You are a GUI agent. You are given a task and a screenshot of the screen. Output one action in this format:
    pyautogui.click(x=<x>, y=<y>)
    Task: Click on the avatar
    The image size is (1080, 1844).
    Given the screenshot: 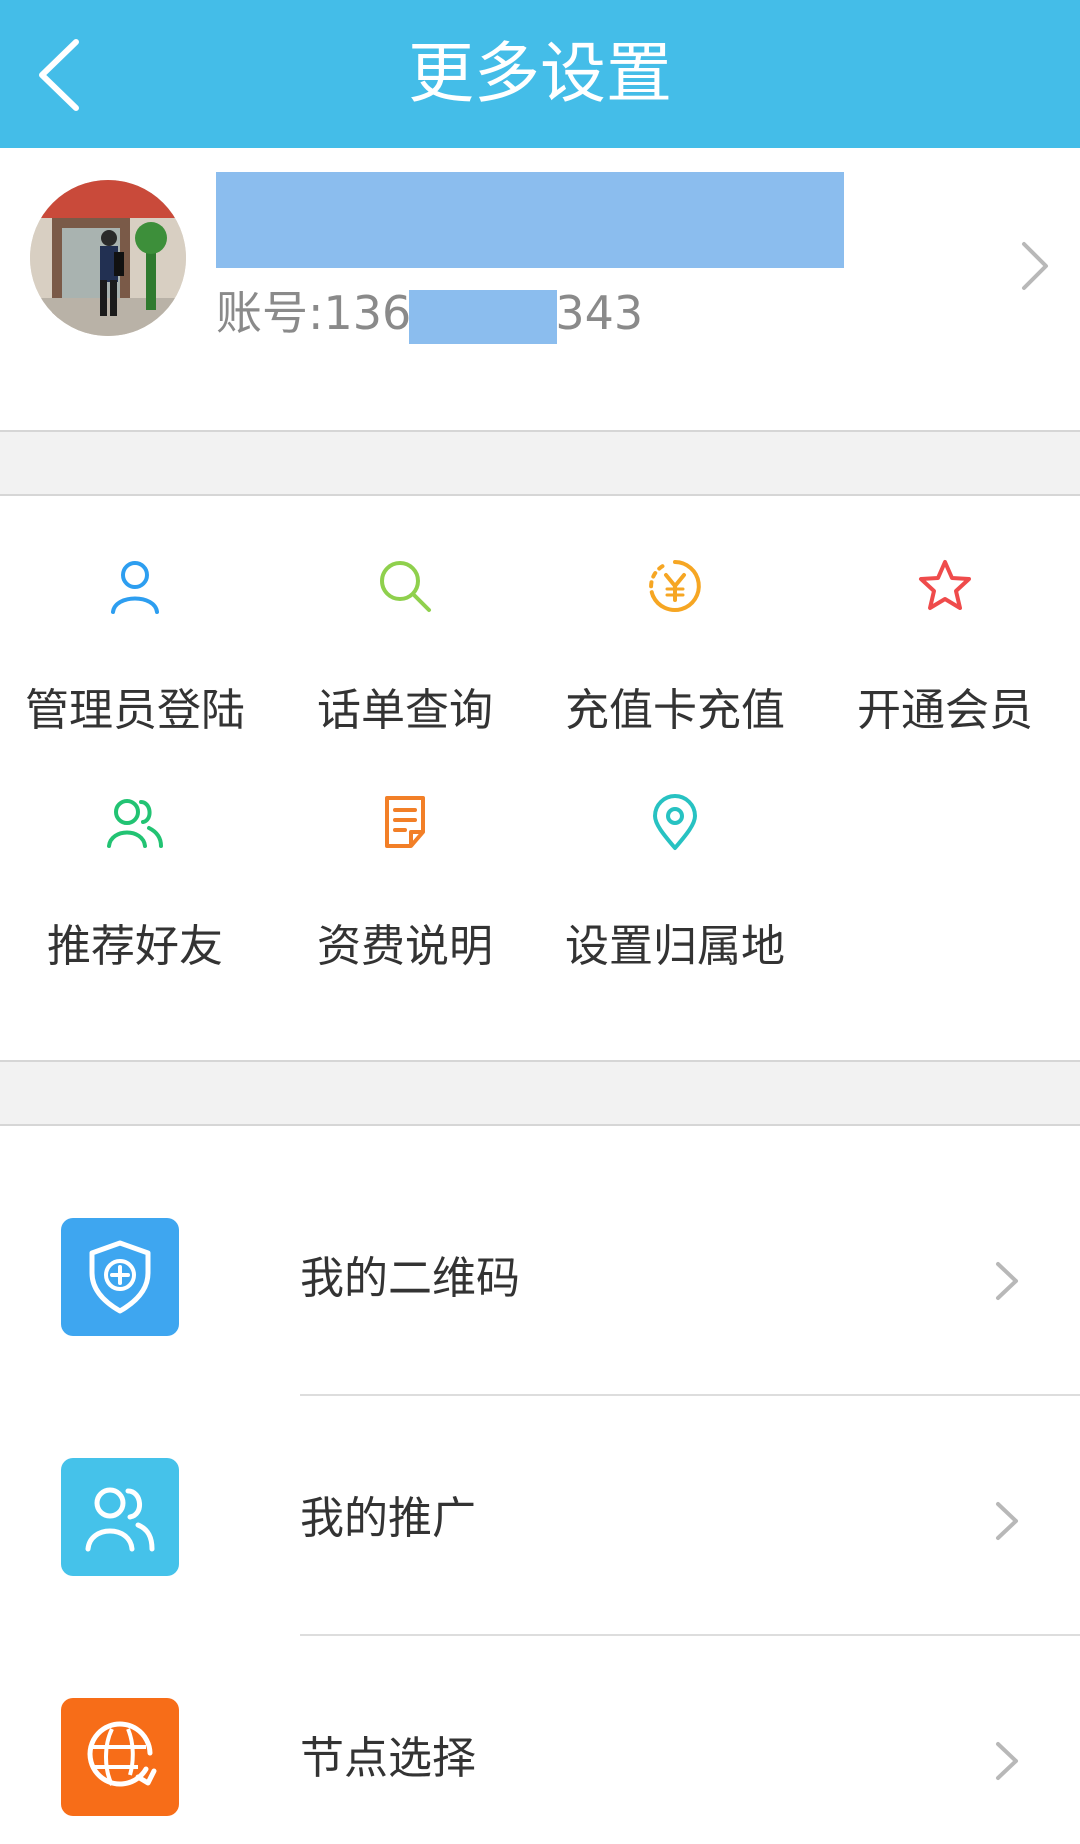 What is the action you would take?
    pyautogui.click(x=108, y=258)
    